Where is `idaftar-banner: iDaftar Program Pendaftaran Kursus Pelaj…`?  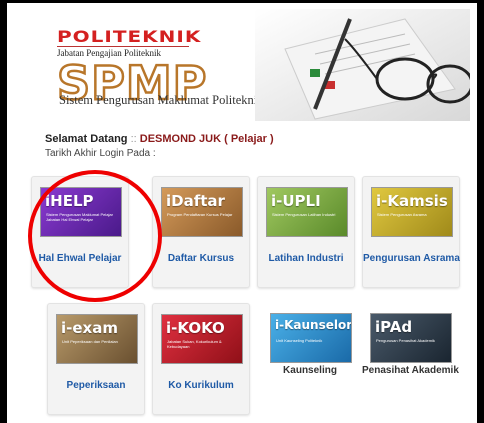 idaftar-banner: iDaftar Program Pendaftaran Kursus Pelaj… is located at coordinates (202, 212).